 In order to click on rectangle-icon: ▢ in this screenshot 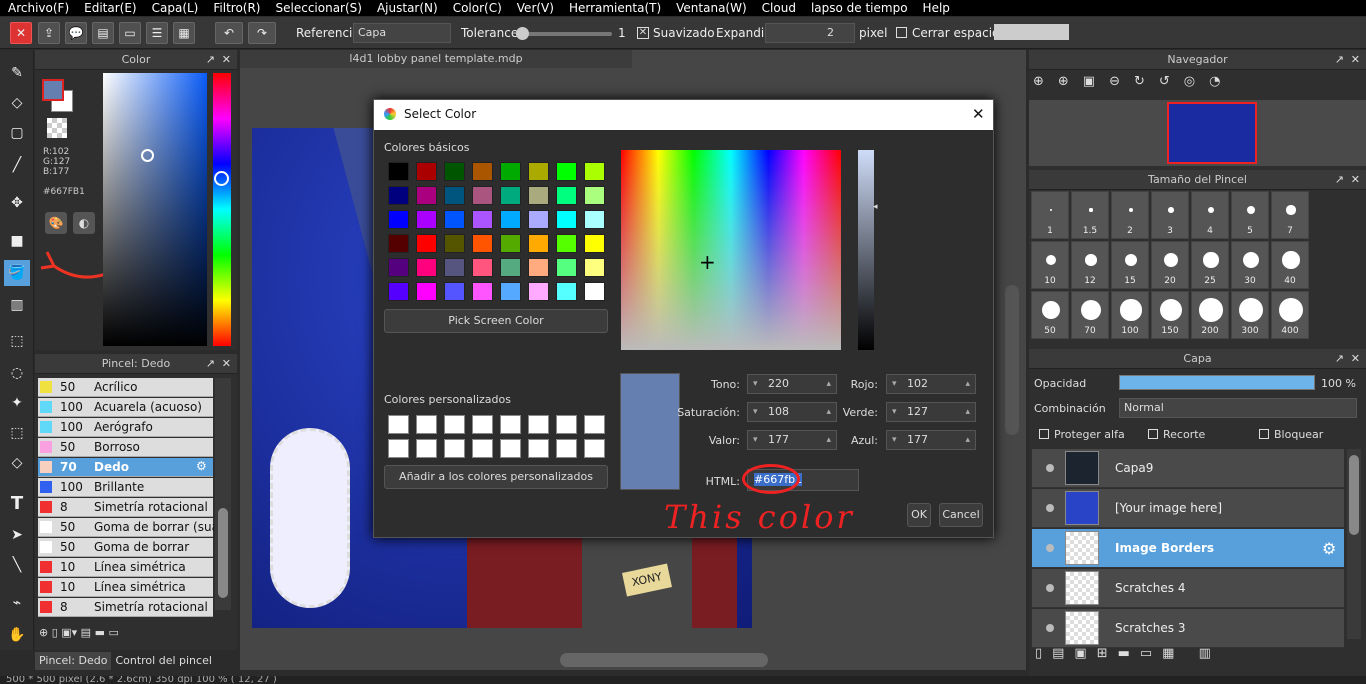, I will do `click(17, 133)`.